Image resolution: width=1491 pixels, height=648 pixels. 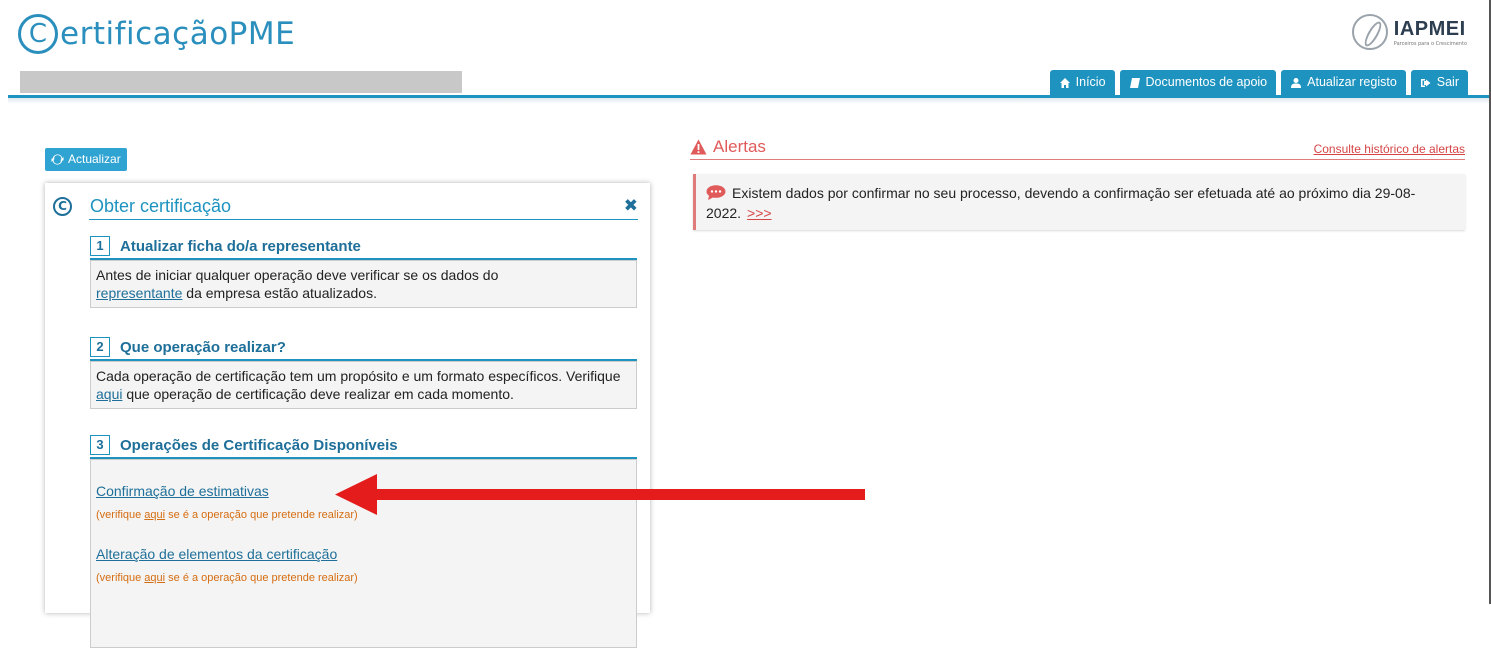 What do you see at coordinates (759, 213) in the screenshot?
I see `alert-more-link: >>>` at bounding box center [759, 213].